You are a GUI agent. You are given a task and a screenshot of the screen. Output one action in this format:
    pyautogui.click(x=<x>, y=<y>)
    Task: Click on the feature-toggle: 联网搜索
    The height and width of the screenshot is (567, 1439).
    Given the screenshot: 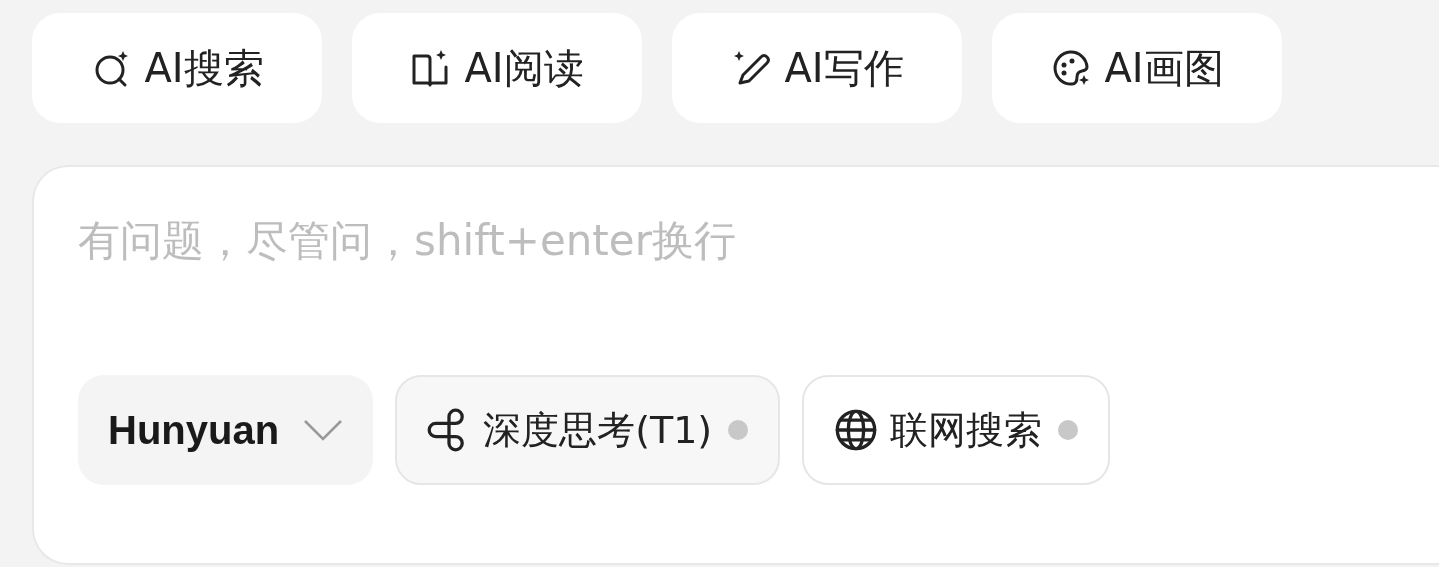 What is the action you would take?
    pyautogui.click(x=956, y=430)
    